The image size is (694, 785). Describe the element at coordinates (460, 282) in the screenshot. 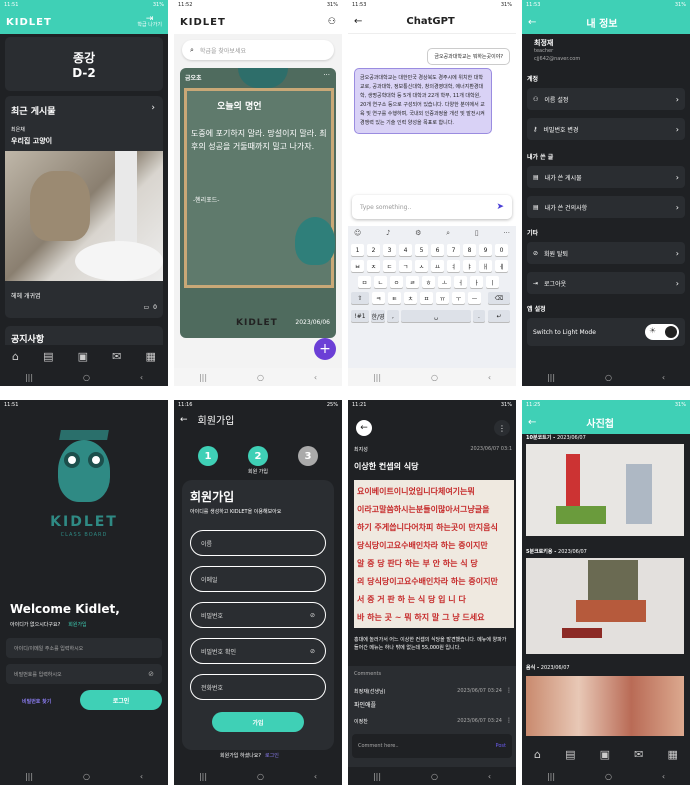

I see `key-ㅓ: ㅓ` at that location.